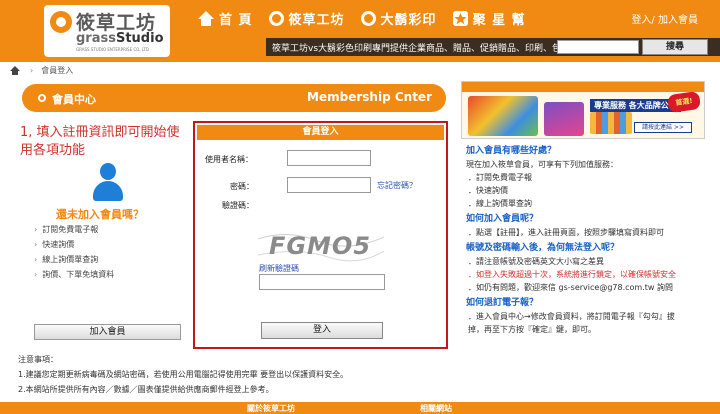 The image size is (720, 414). What do you see at coordinates (421, 49) in the screenshot?
I see `header-tagline: 筱草工坊vs大鬍彩色印刷專門提供企業商品、贈品、促銷贈品、印刷、包裝` at bounding box center [421, 49].